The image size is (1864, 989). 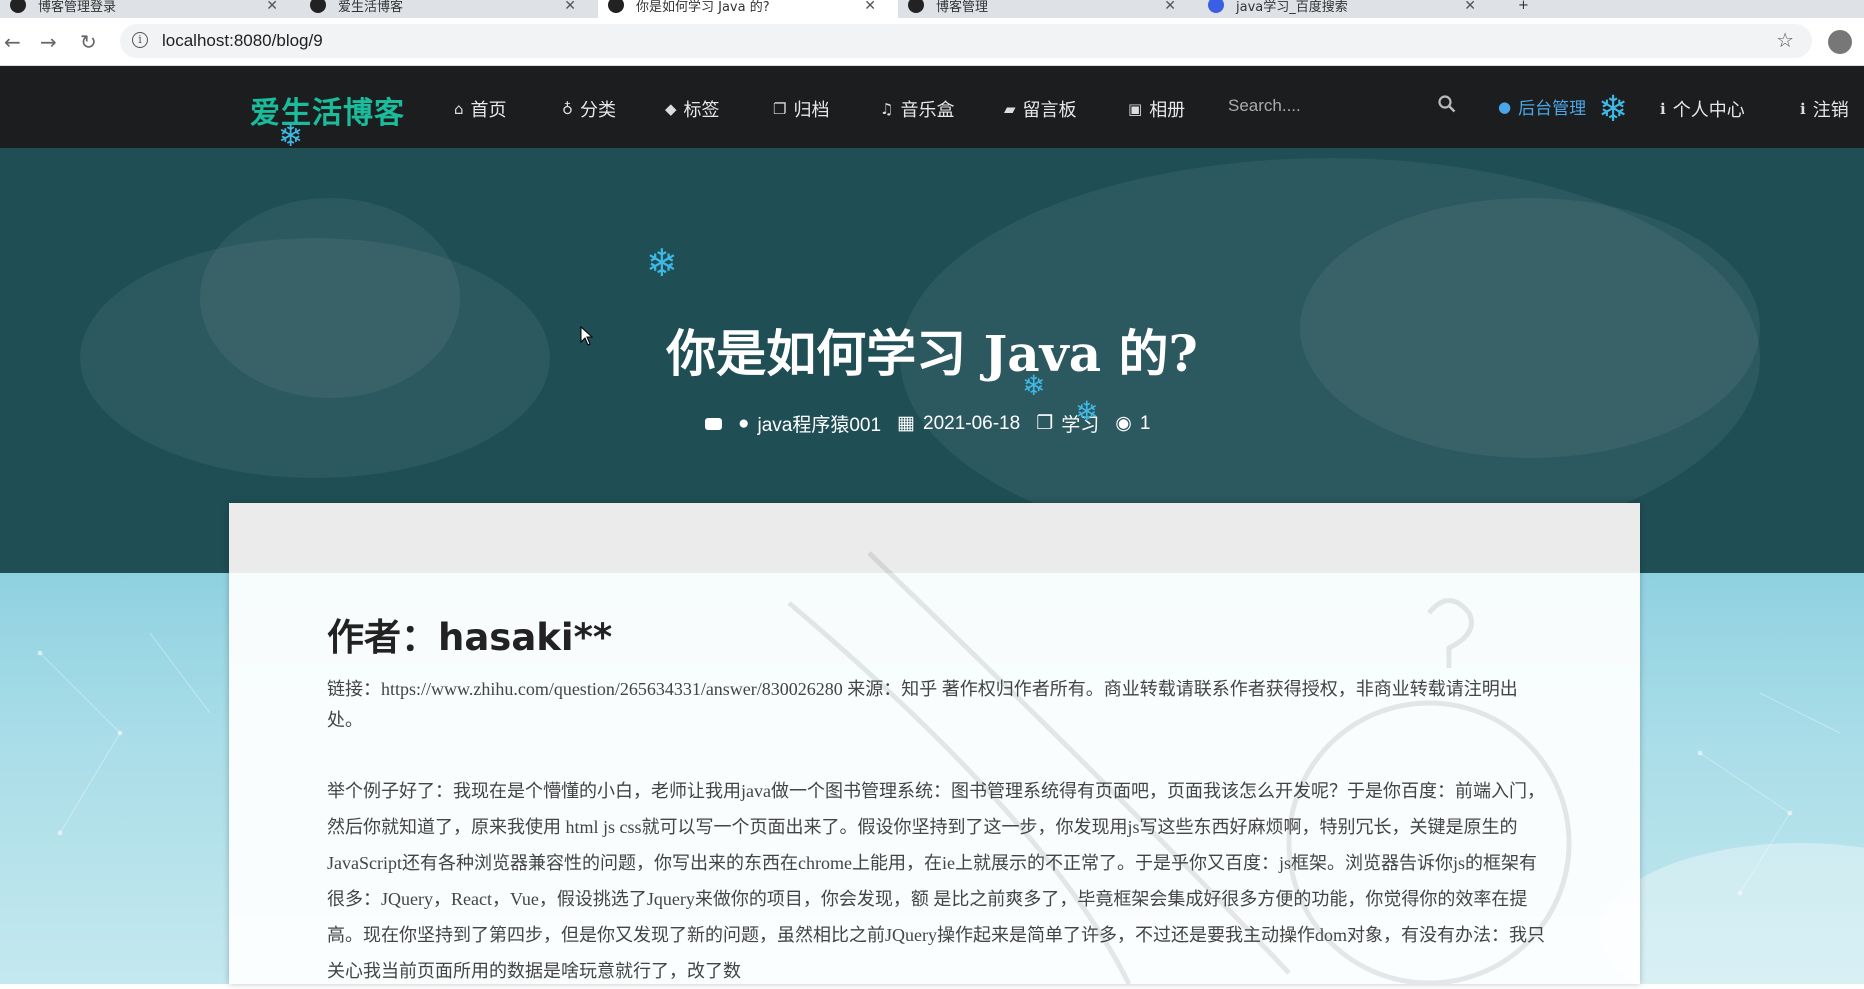 I want to click on nav-item-category: ♁ 分类, so click(x=589, y=109).